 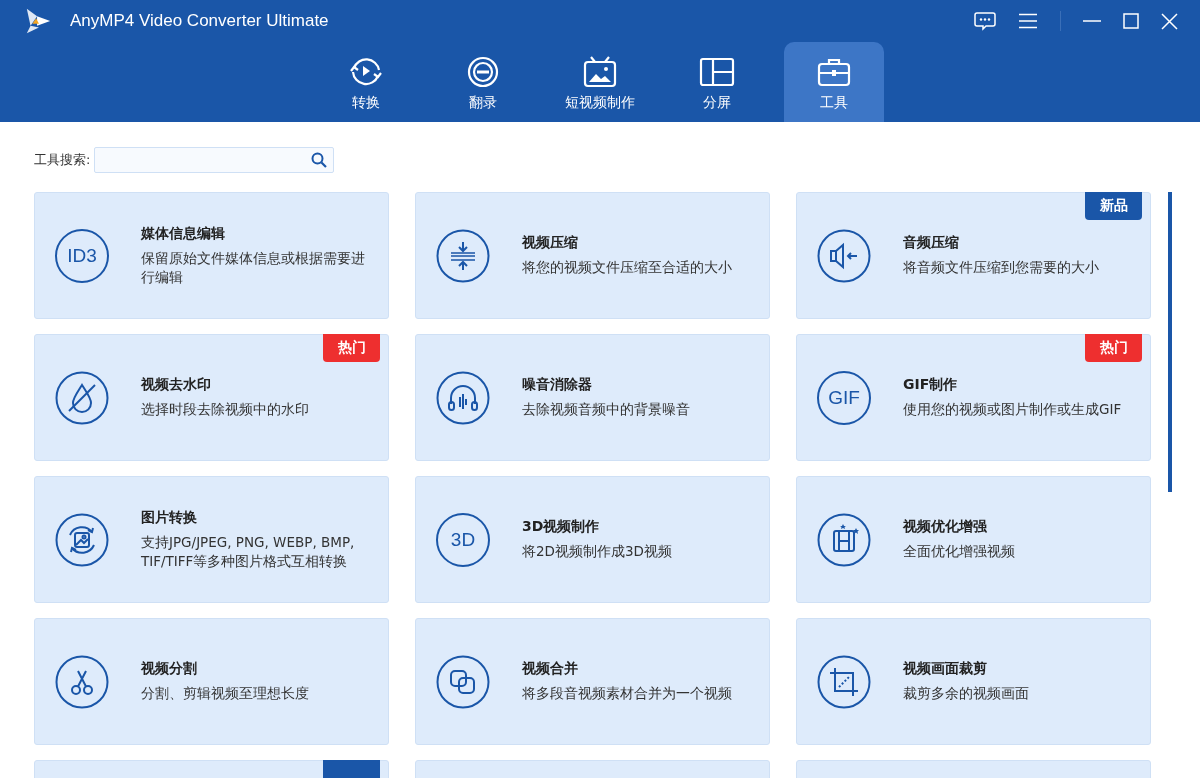 I want to click on tool-title: 视频画面裁剪, so click(x=945, y=669).